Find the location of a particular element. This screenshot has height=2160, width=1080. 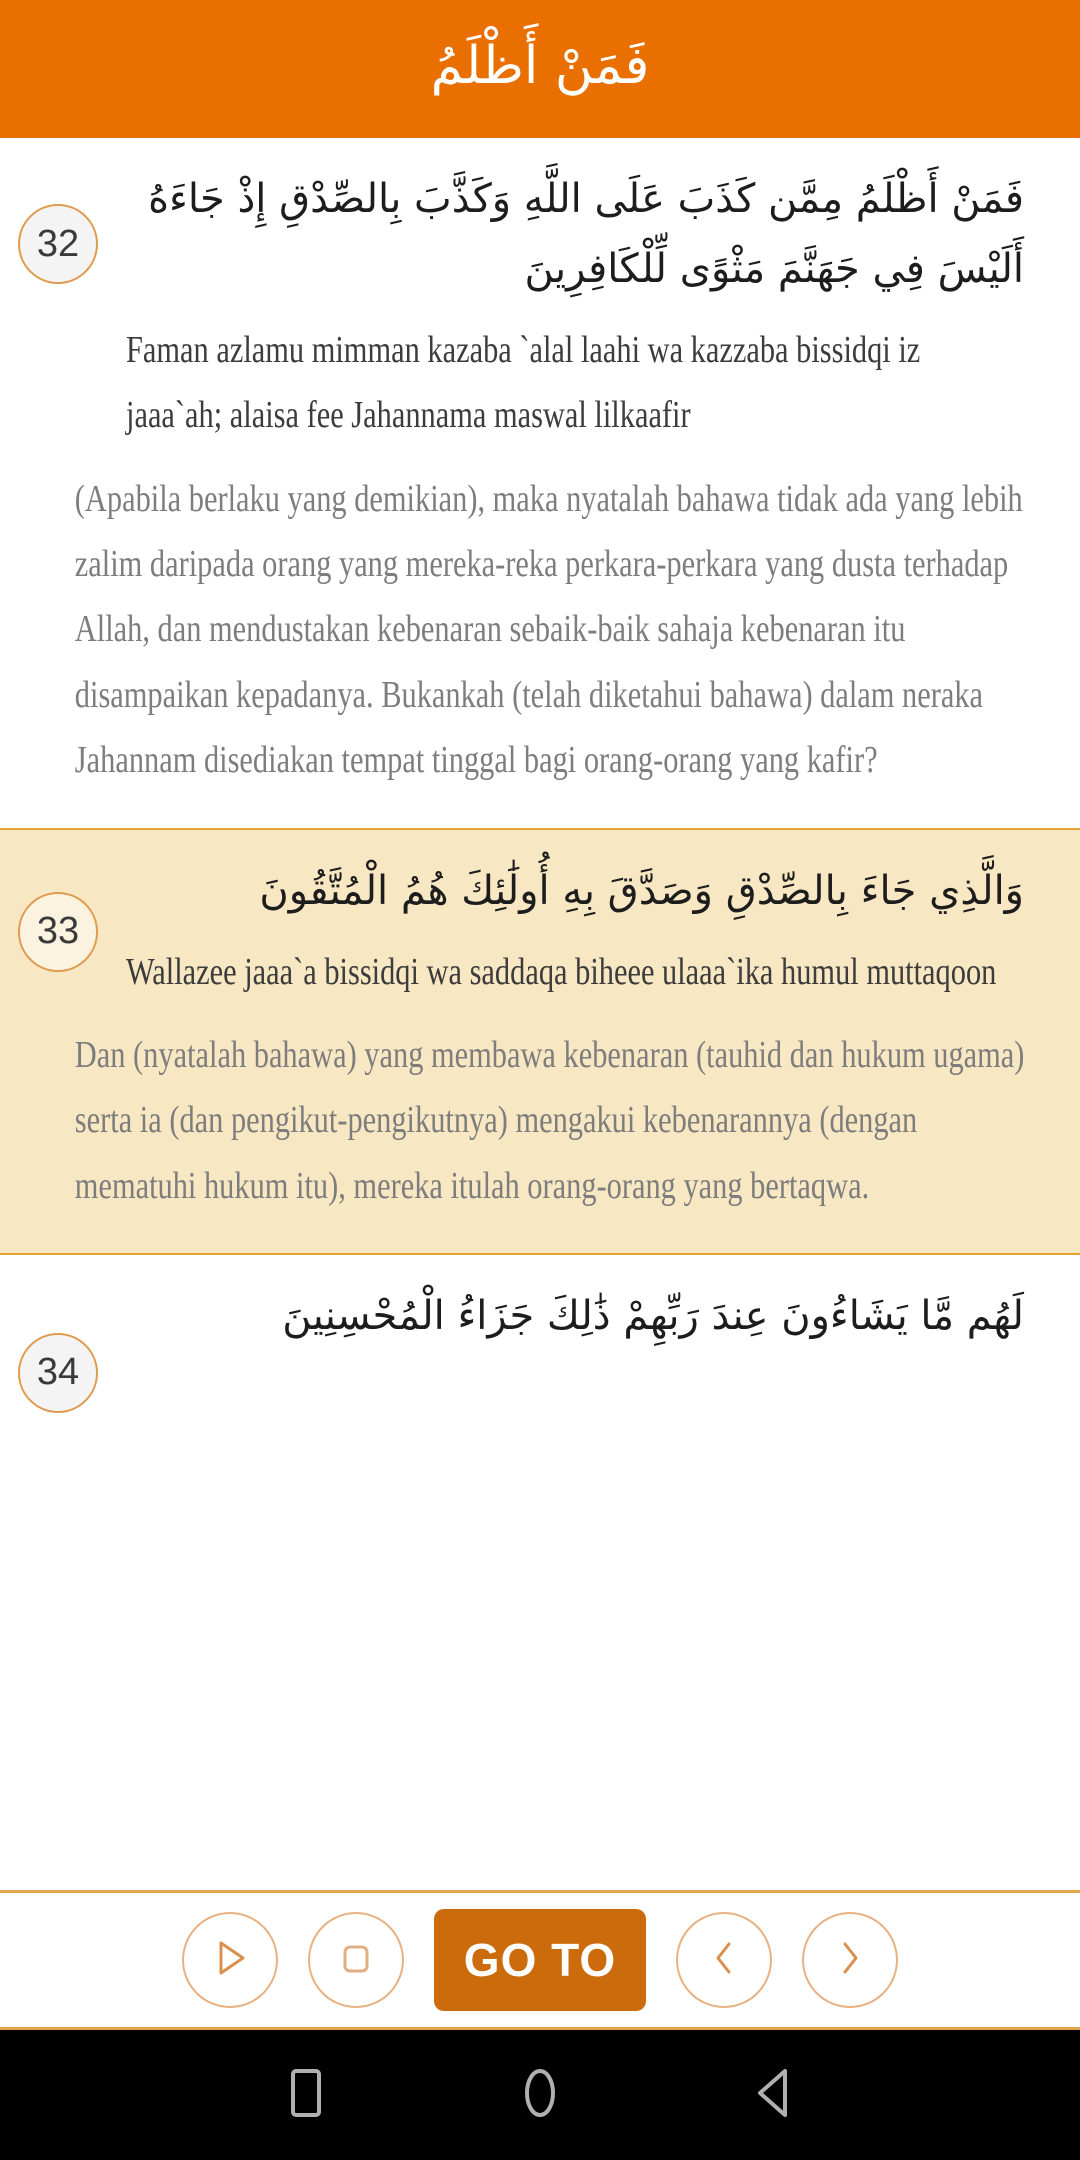

home-circle-icon is located at coordinates (540, 2095).